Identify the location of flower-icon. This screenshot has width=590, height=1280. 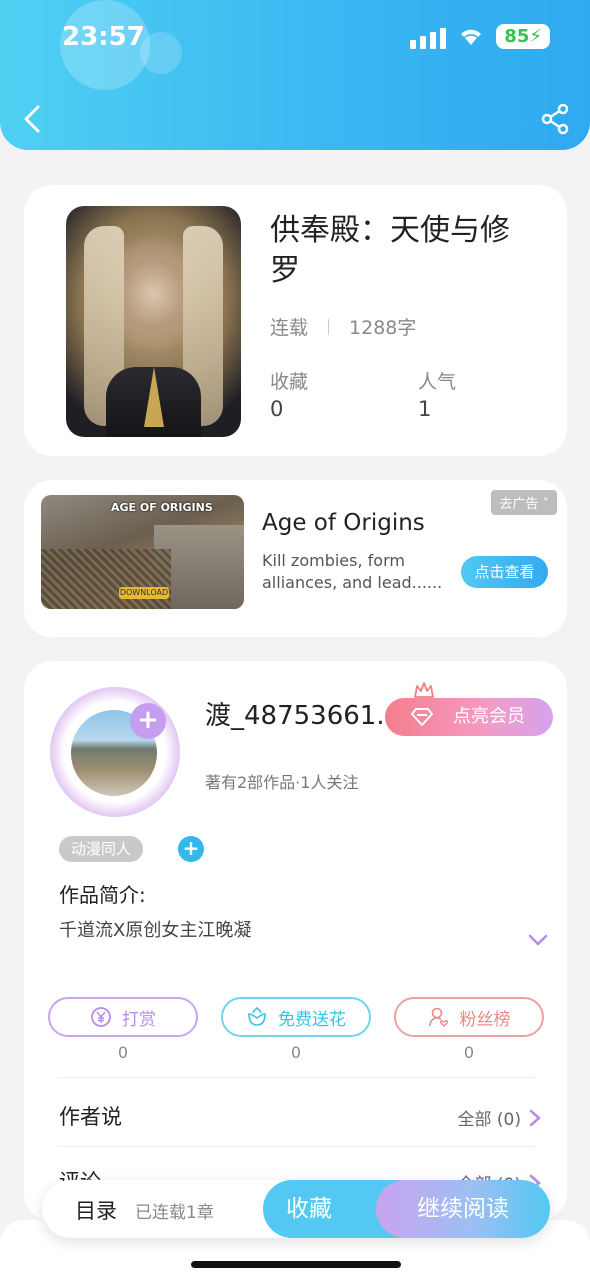
(257, 1016).